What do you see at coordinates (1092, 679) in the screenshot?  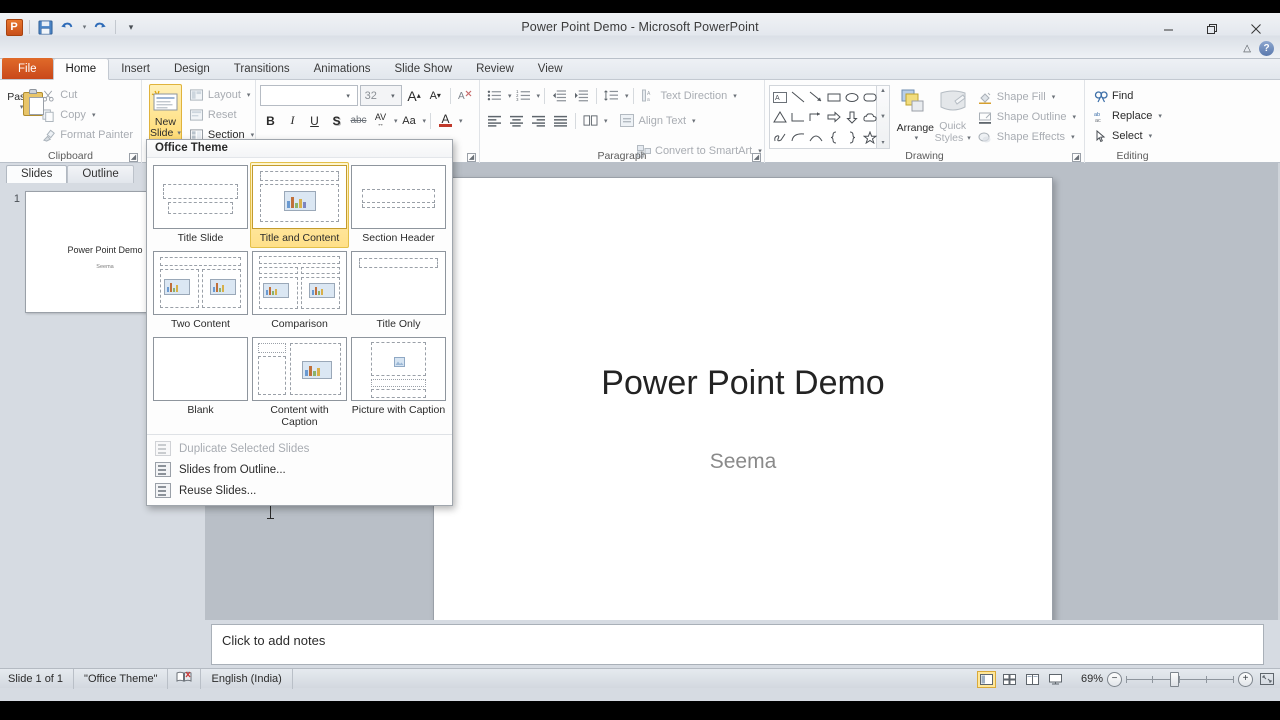 I see `zoom-level-label: 69%` at bounding box center [1092, 679].